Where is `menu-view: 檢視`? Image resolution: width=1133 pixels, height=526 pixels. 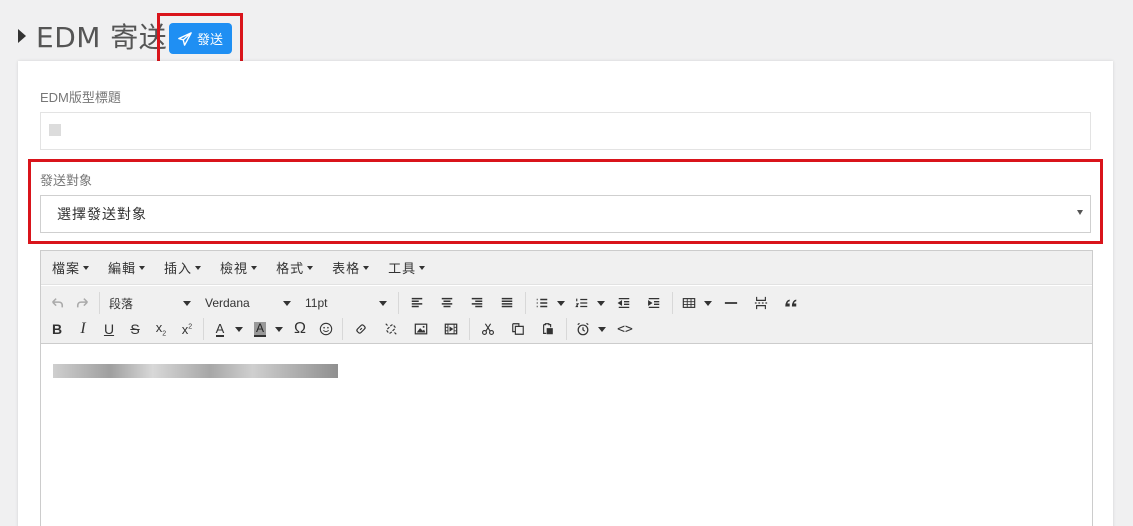 menu-view: 檢視 is located at coordinates (239, 267).